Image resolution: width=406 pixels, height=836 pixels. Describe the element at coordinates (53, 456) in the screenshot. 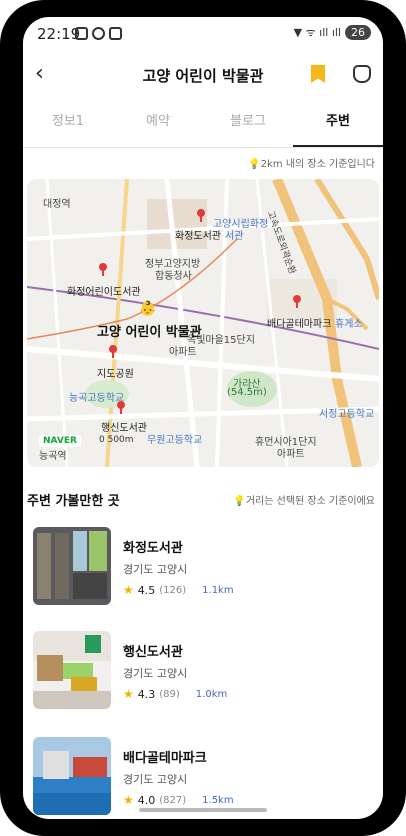

I see `station-label: 능곡역` at that location.